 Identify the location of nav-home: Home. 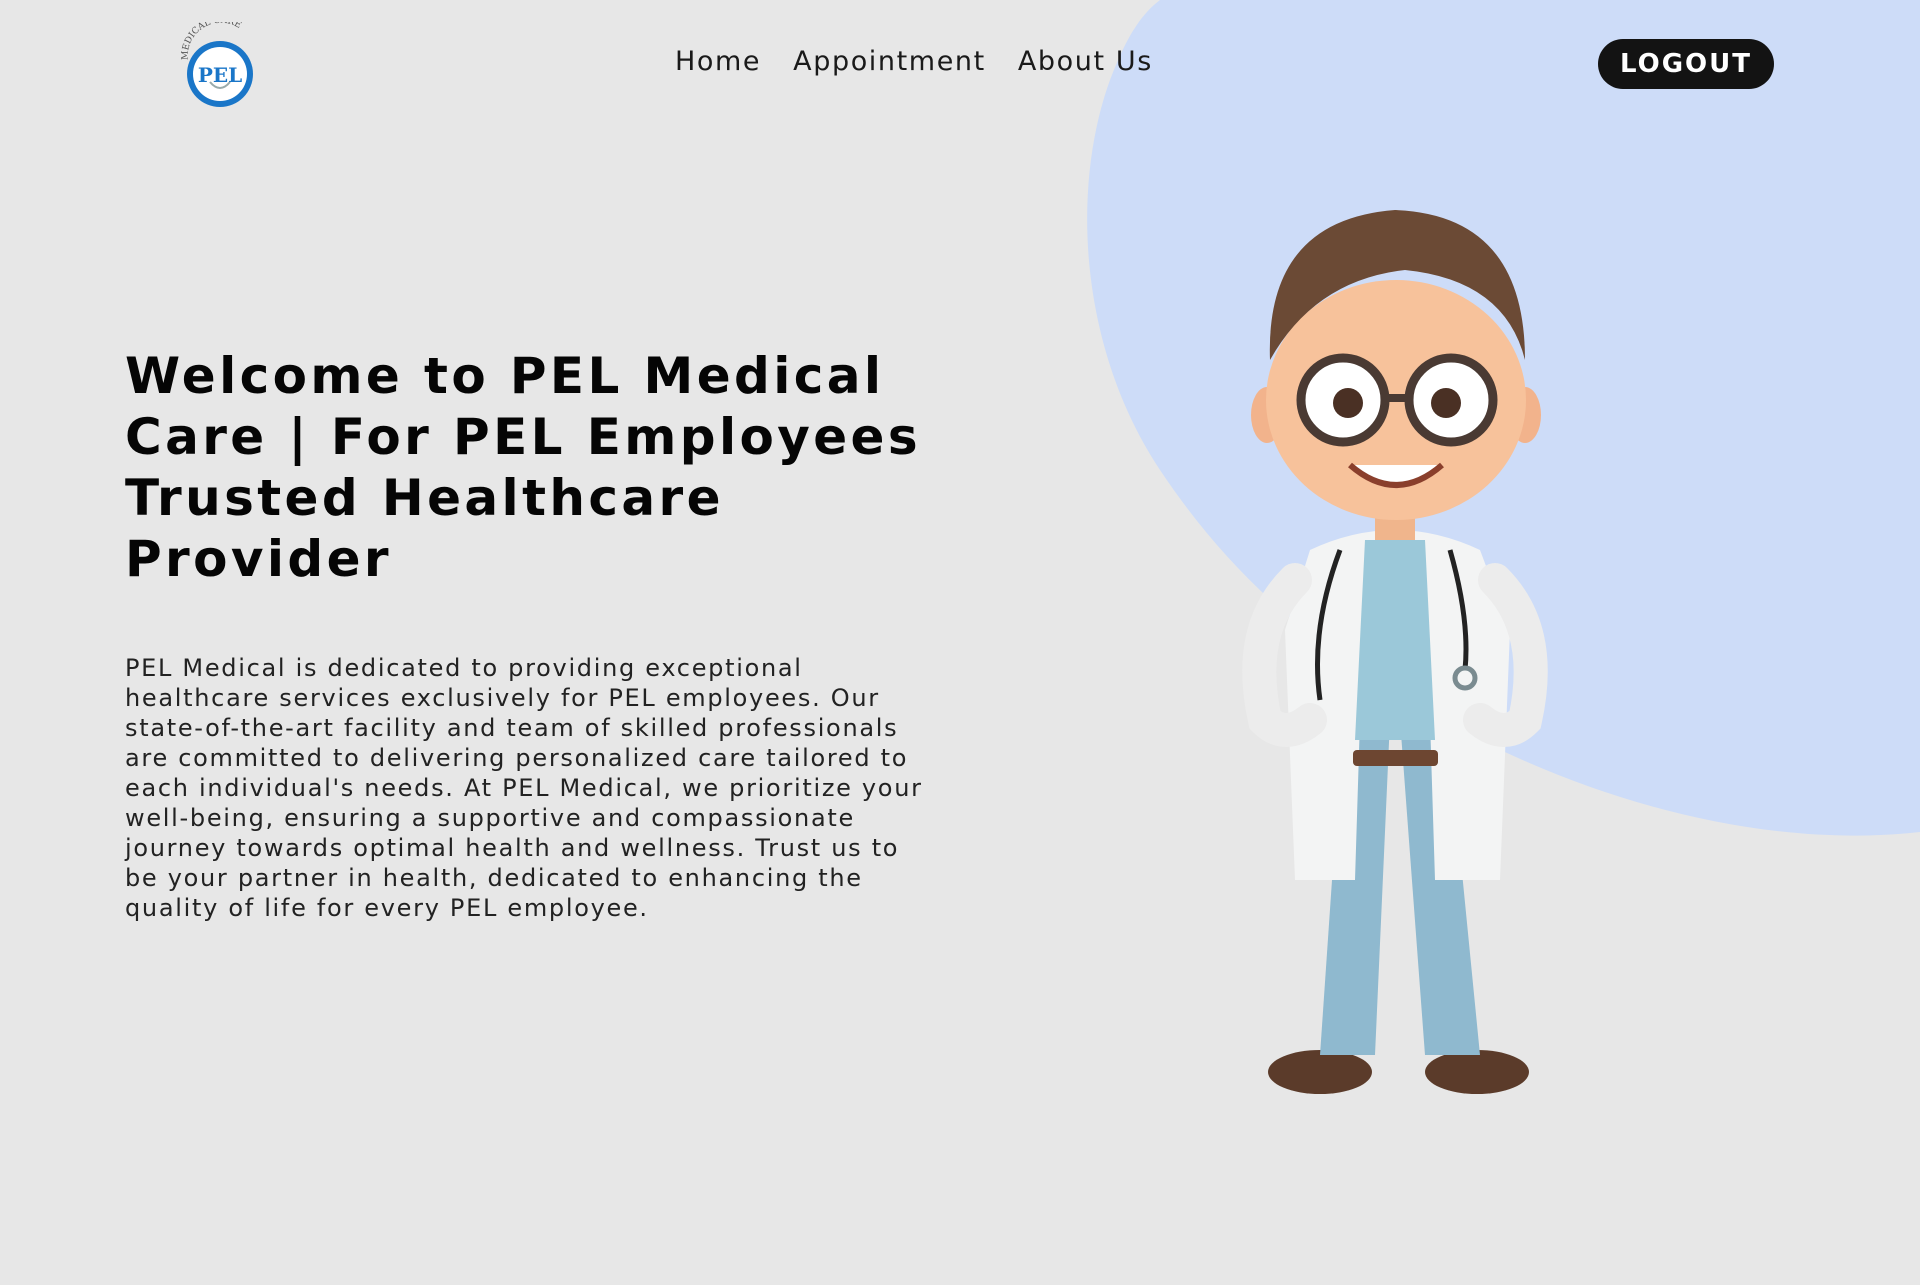
(718, 61).